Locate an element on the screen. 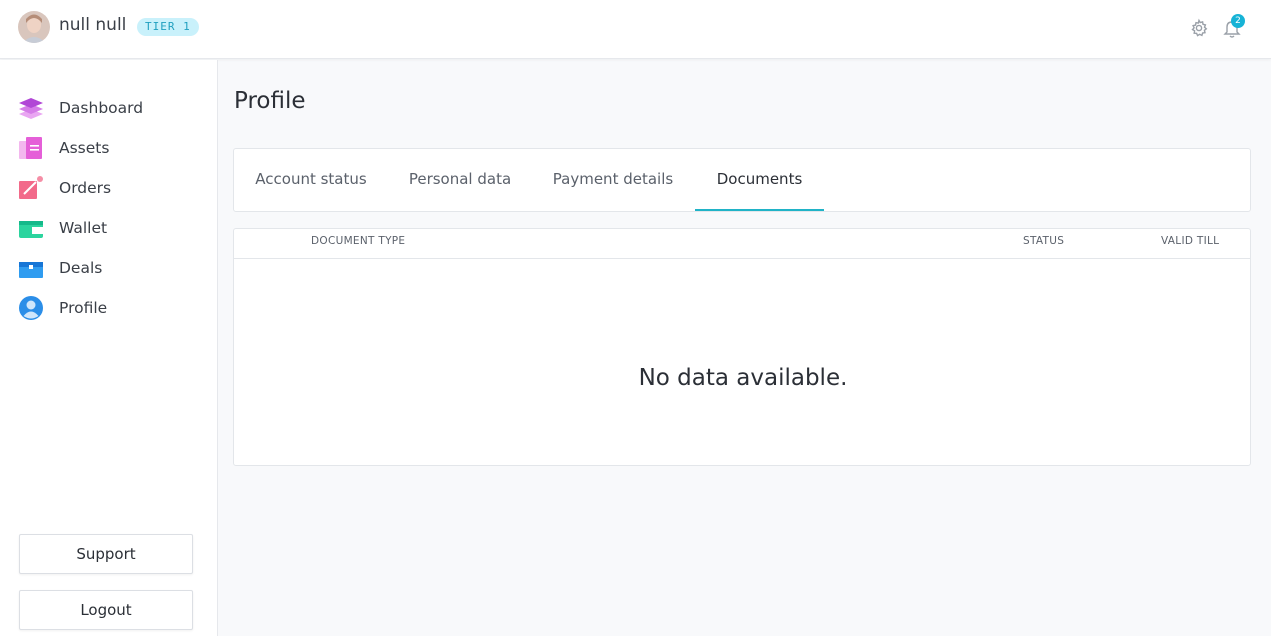 This screenshot has width=1271, height=636. user-avatar is located at coordinates (34, 27).